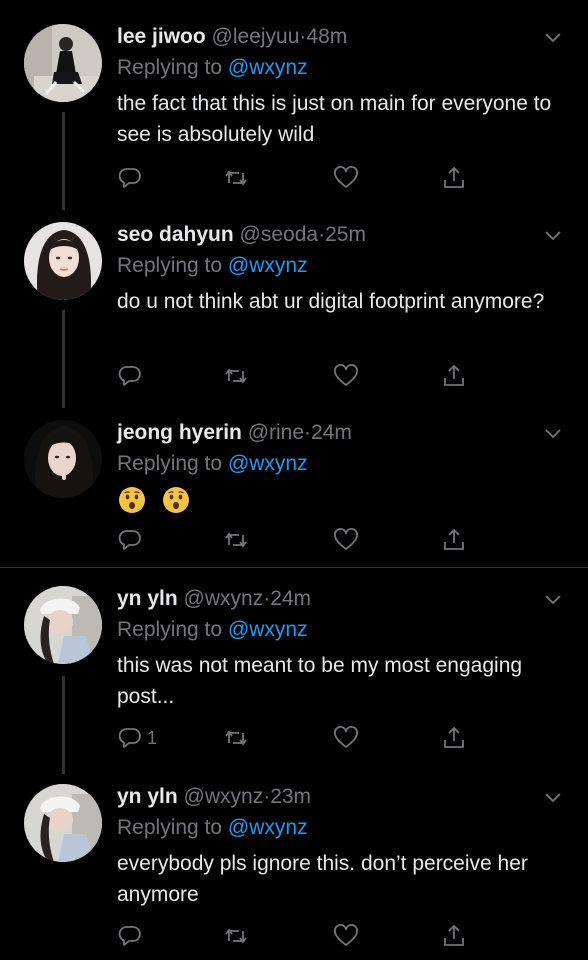 The image size is (588, 960). I want to click on handle: @seoda, so click(279, 234).